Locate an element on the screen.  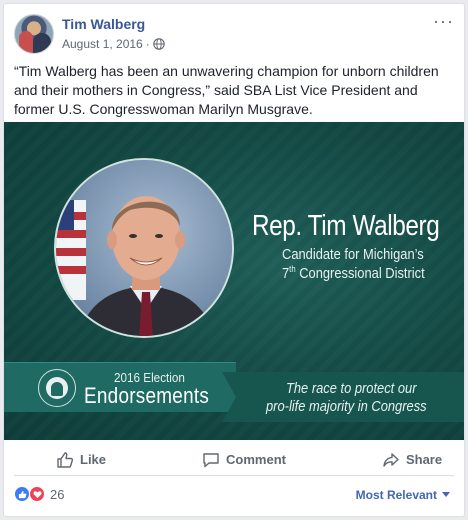
slogan-line1: The race to protect our is located at coordinates (351, 388).